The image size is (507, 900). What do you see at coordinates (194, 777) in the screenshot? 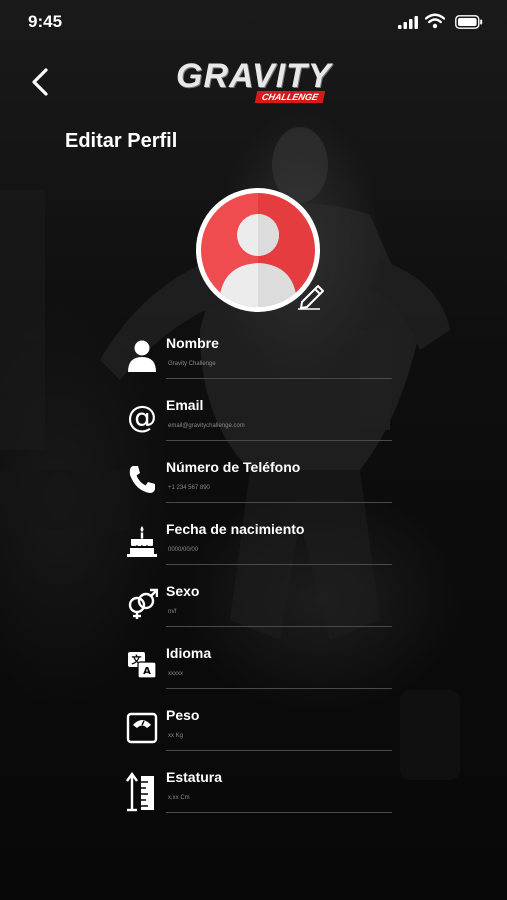
I see `field-label: Estatura` at bounding box center [194, 777].